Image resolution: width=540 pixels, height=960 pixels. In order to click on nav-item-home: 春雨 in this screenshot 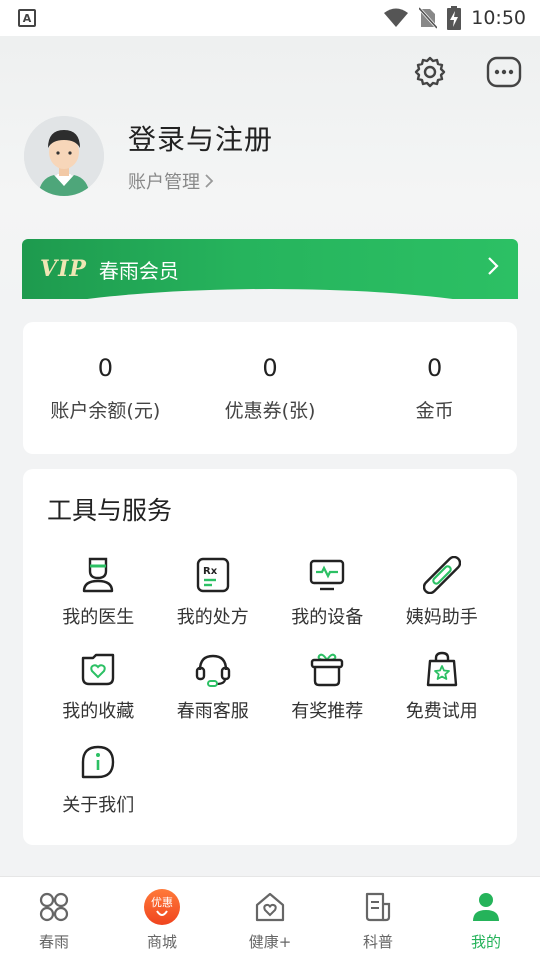, I will do `click(54, 918)`.